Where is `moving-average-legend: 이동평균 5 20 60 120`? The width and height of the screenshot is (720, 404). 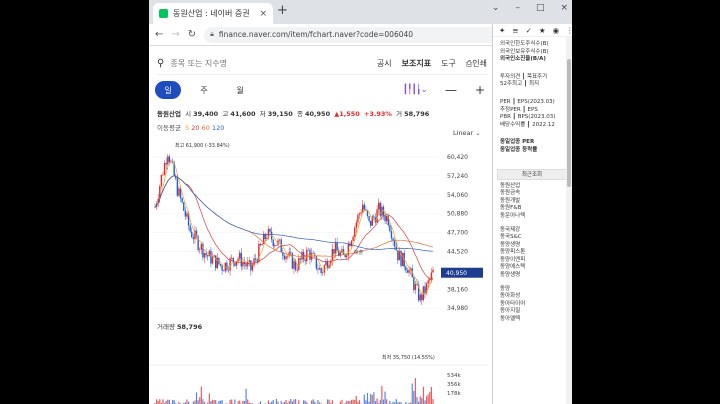 moving-average-legend: 이동평균 5 20 60 120 is located at coordinates (190, 127).